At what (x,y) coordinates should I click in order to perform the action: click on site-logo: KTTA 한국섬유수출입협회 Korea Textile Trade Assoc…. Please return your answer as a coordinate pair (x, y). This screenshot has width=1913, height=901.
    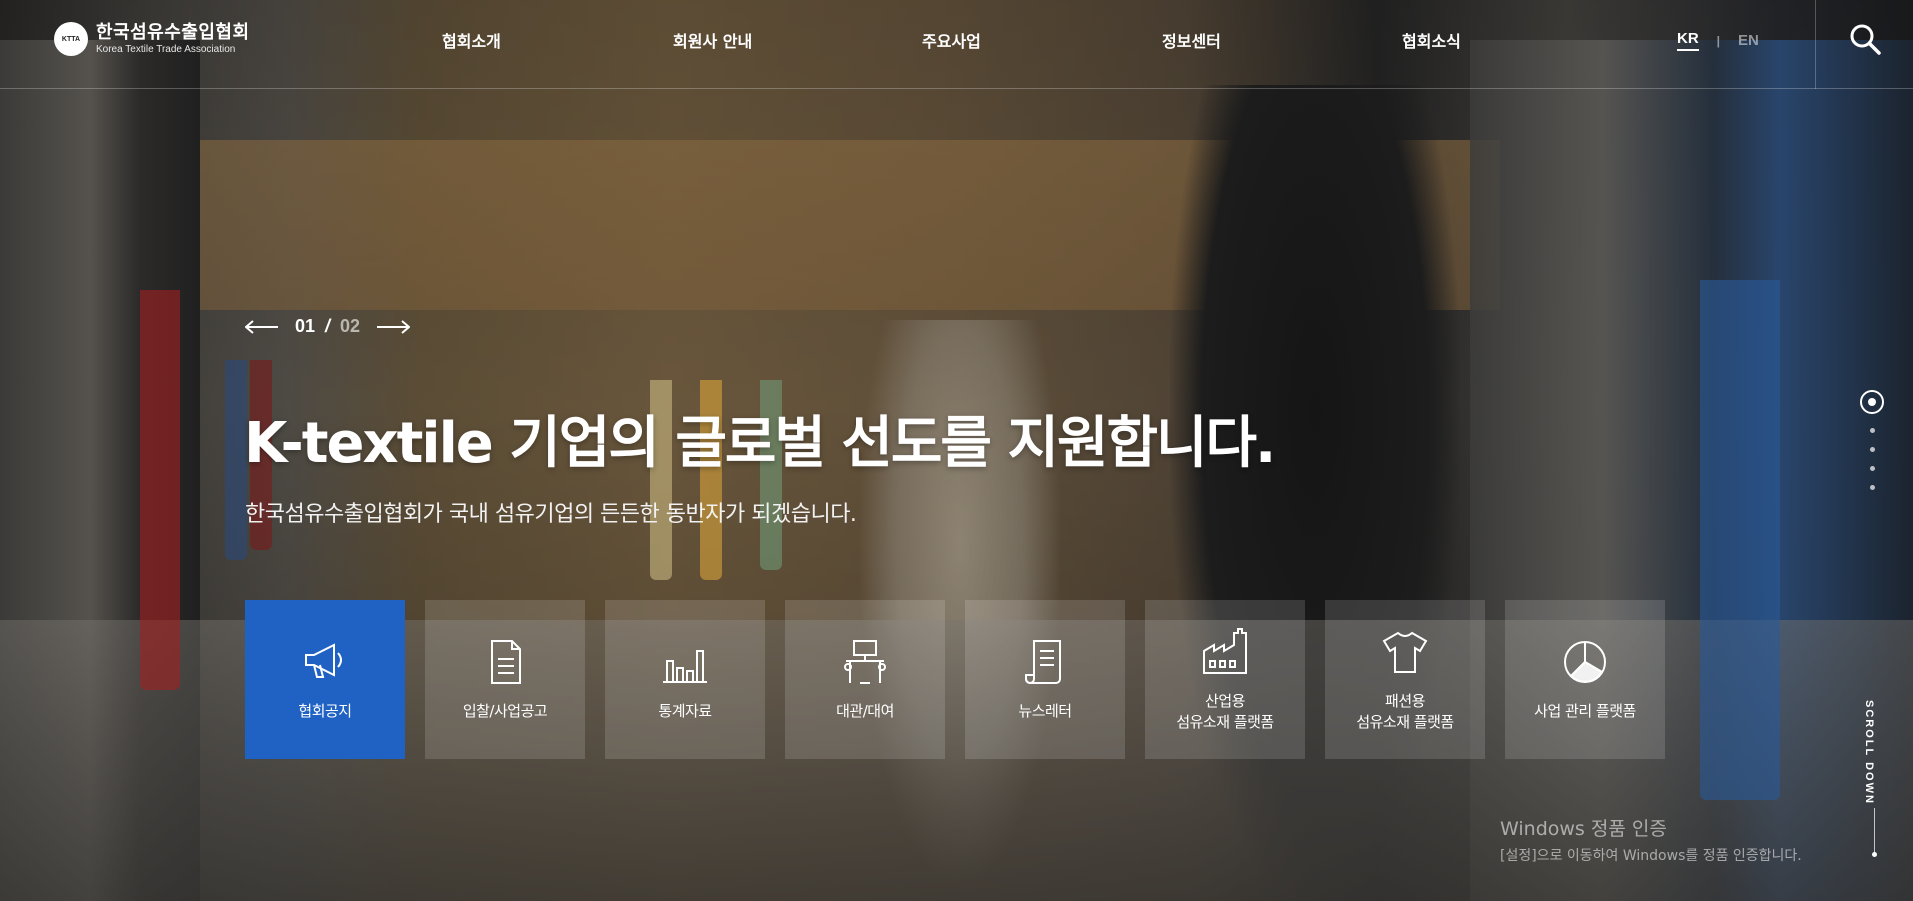
    Looking at the image, I should click on (152, 39).